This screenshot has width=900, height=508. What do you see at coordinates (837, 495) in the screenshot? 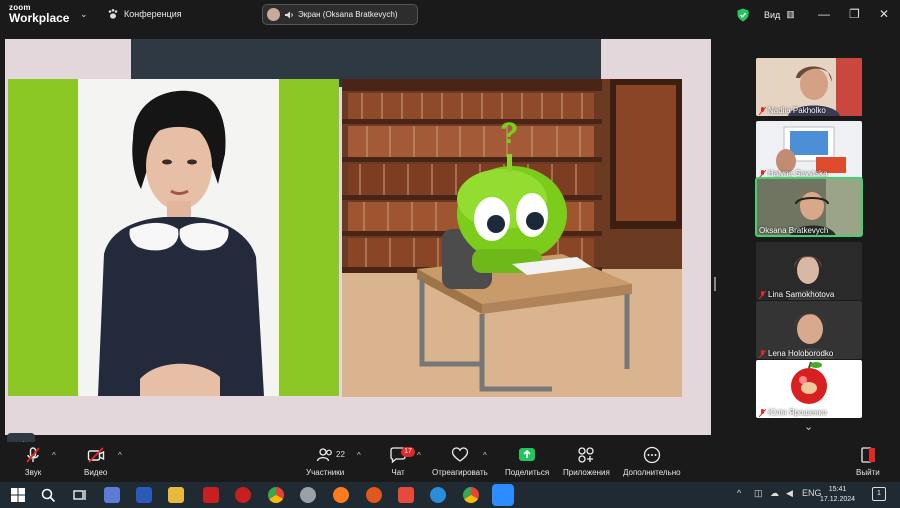
I see `clock: 15:41 17.12.2024` at bounding box center [837, 495].